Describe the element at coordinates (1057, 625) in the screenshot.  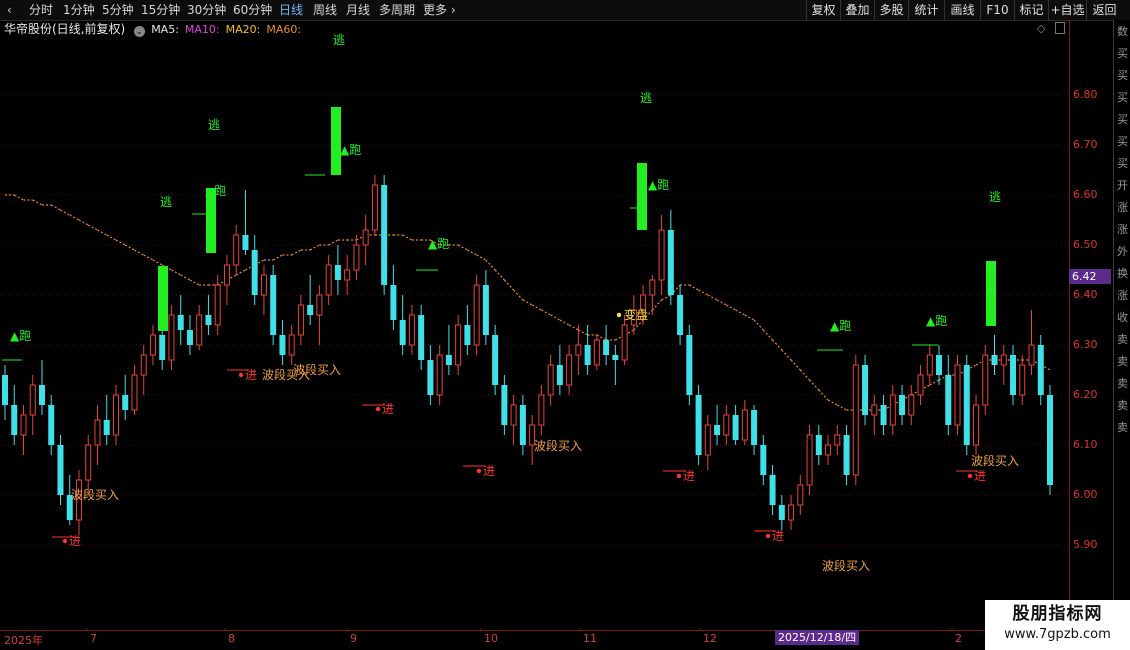
I see `watermark: 股朋指标网 www.7gpzb.com` at that location.